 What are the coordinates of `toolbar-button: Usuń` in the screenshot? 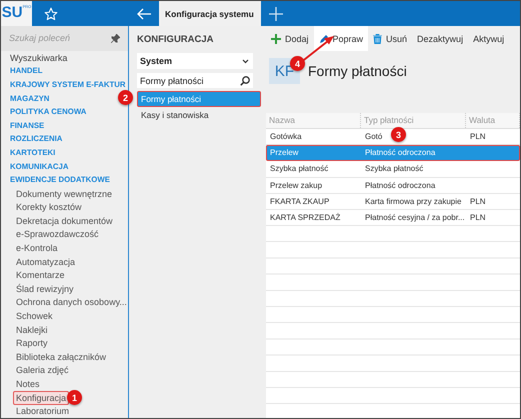 It's located at (390, 38).